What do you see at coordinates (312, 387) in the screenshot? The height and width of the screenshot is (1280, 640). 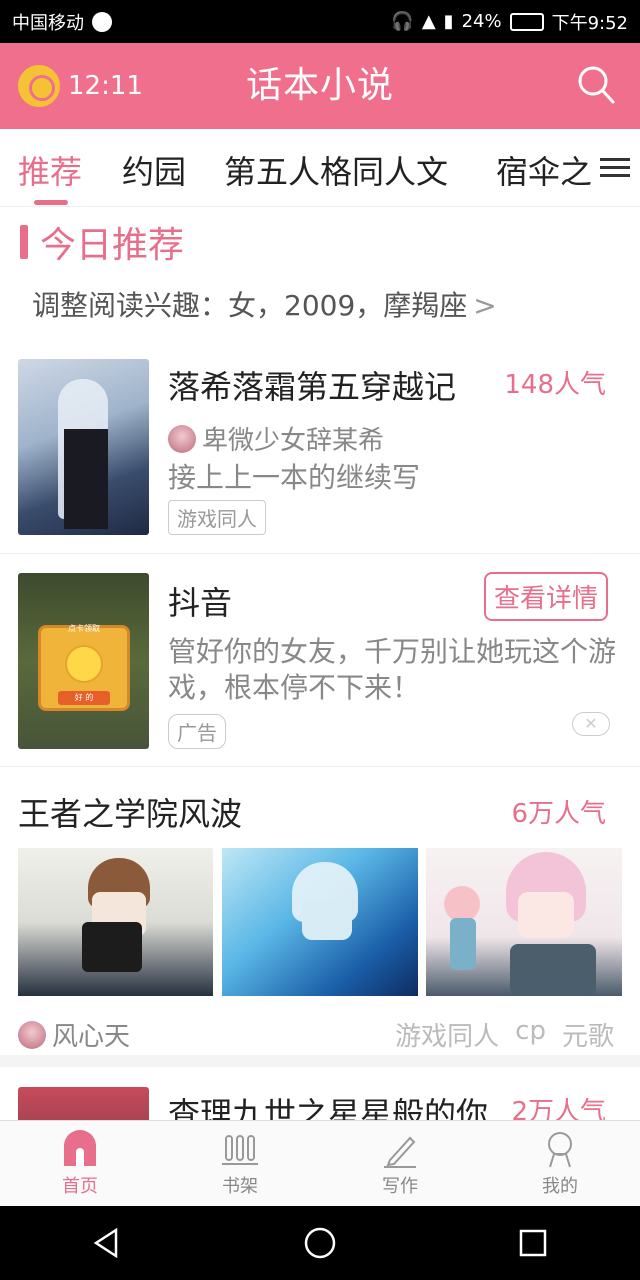 I see `book-title: 落希落霜第五穿越记` at bounding box center [312, 387].